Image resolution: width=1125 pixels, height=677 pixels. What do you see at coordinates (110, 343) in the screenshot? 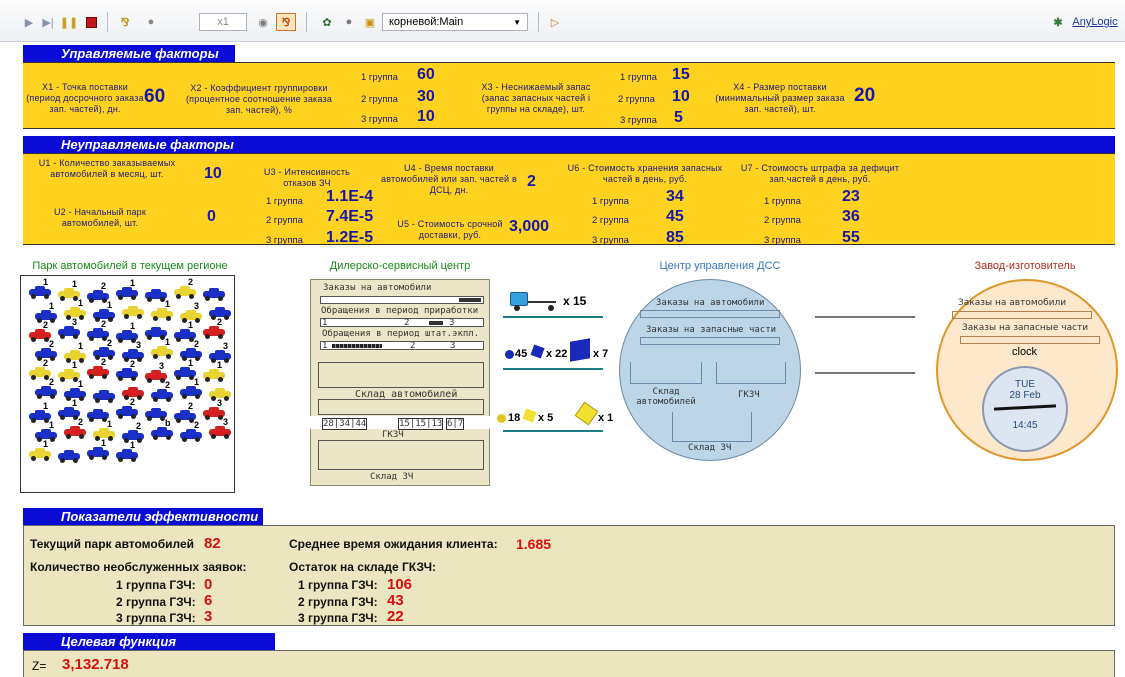
I see `car-count-label: 2` at bounding box center [110, 343].